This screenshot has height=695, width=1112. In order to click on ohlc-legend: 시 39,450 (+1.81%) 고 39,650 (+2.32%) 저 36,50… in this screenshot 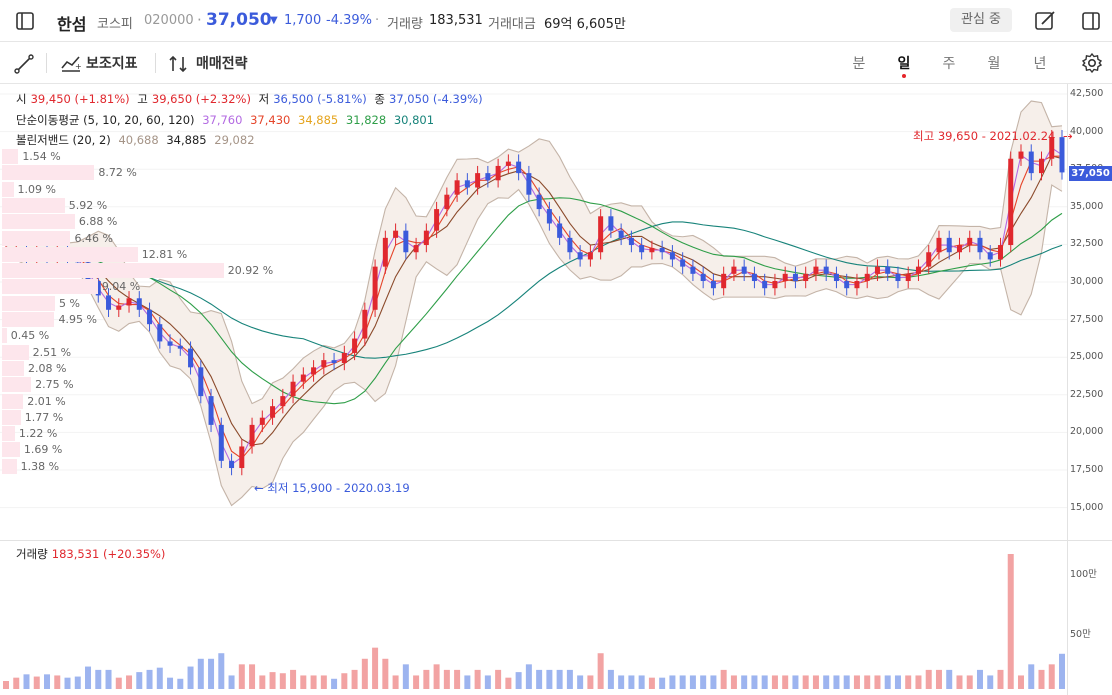, I will do `click(249, 99)`.